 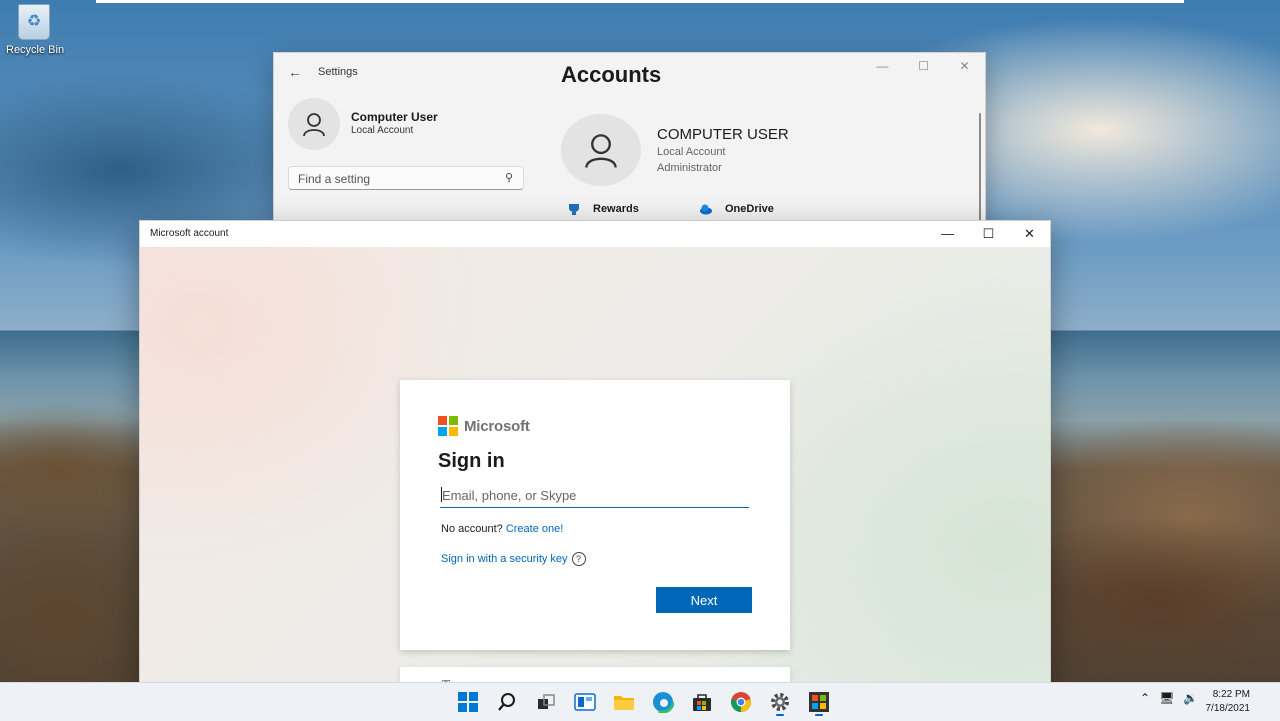 What do you see at coordinates (534, 529) in the screenshot?
I see `create-account-link: Create one!` at bounding box center [534, 529].